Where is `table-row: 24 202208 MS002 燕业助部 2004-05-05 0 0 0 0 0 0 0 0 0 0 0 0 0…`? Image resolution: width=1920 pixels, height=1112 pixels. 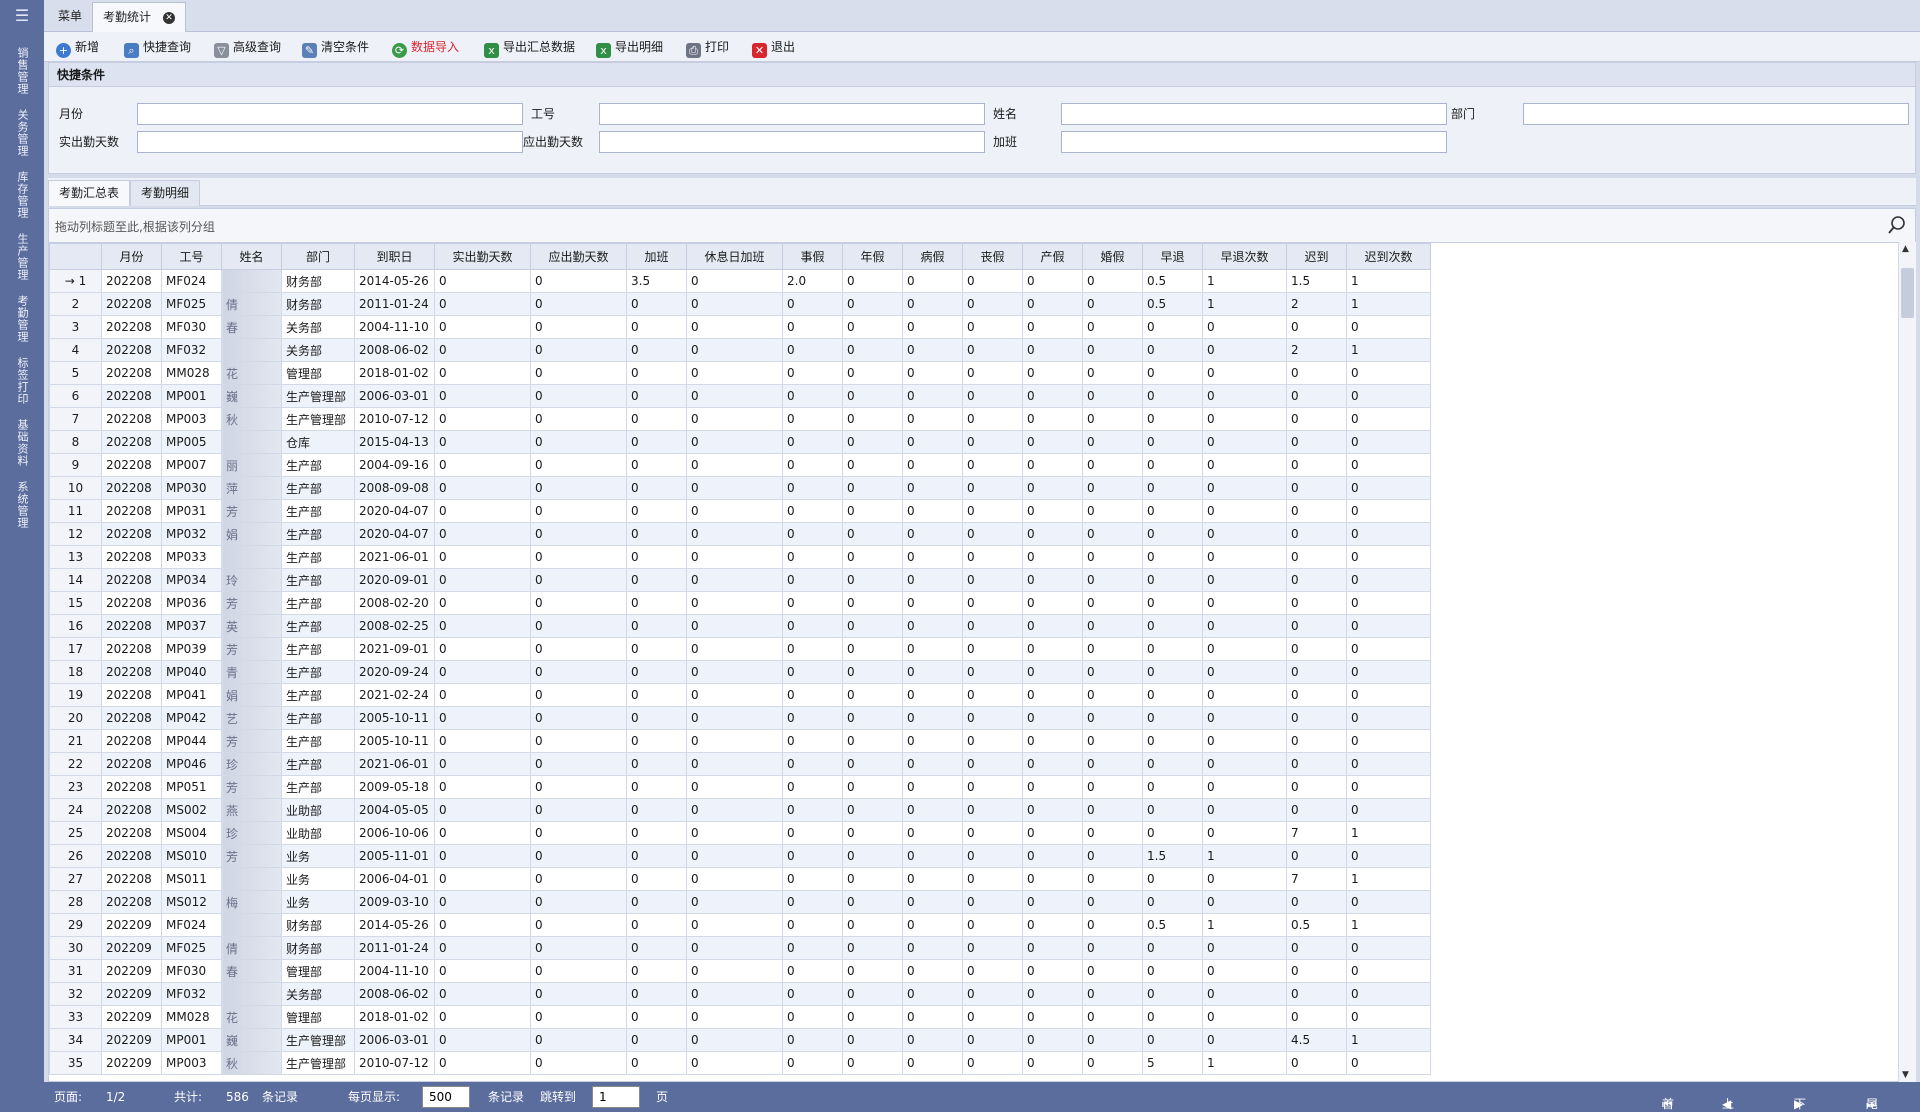
table-row: 24 202208 MS002 燕业助部 2004-05-05 0 0 0 0 0 0 0 0 0 0 0 0 0… is located at coordinates (740, 810).